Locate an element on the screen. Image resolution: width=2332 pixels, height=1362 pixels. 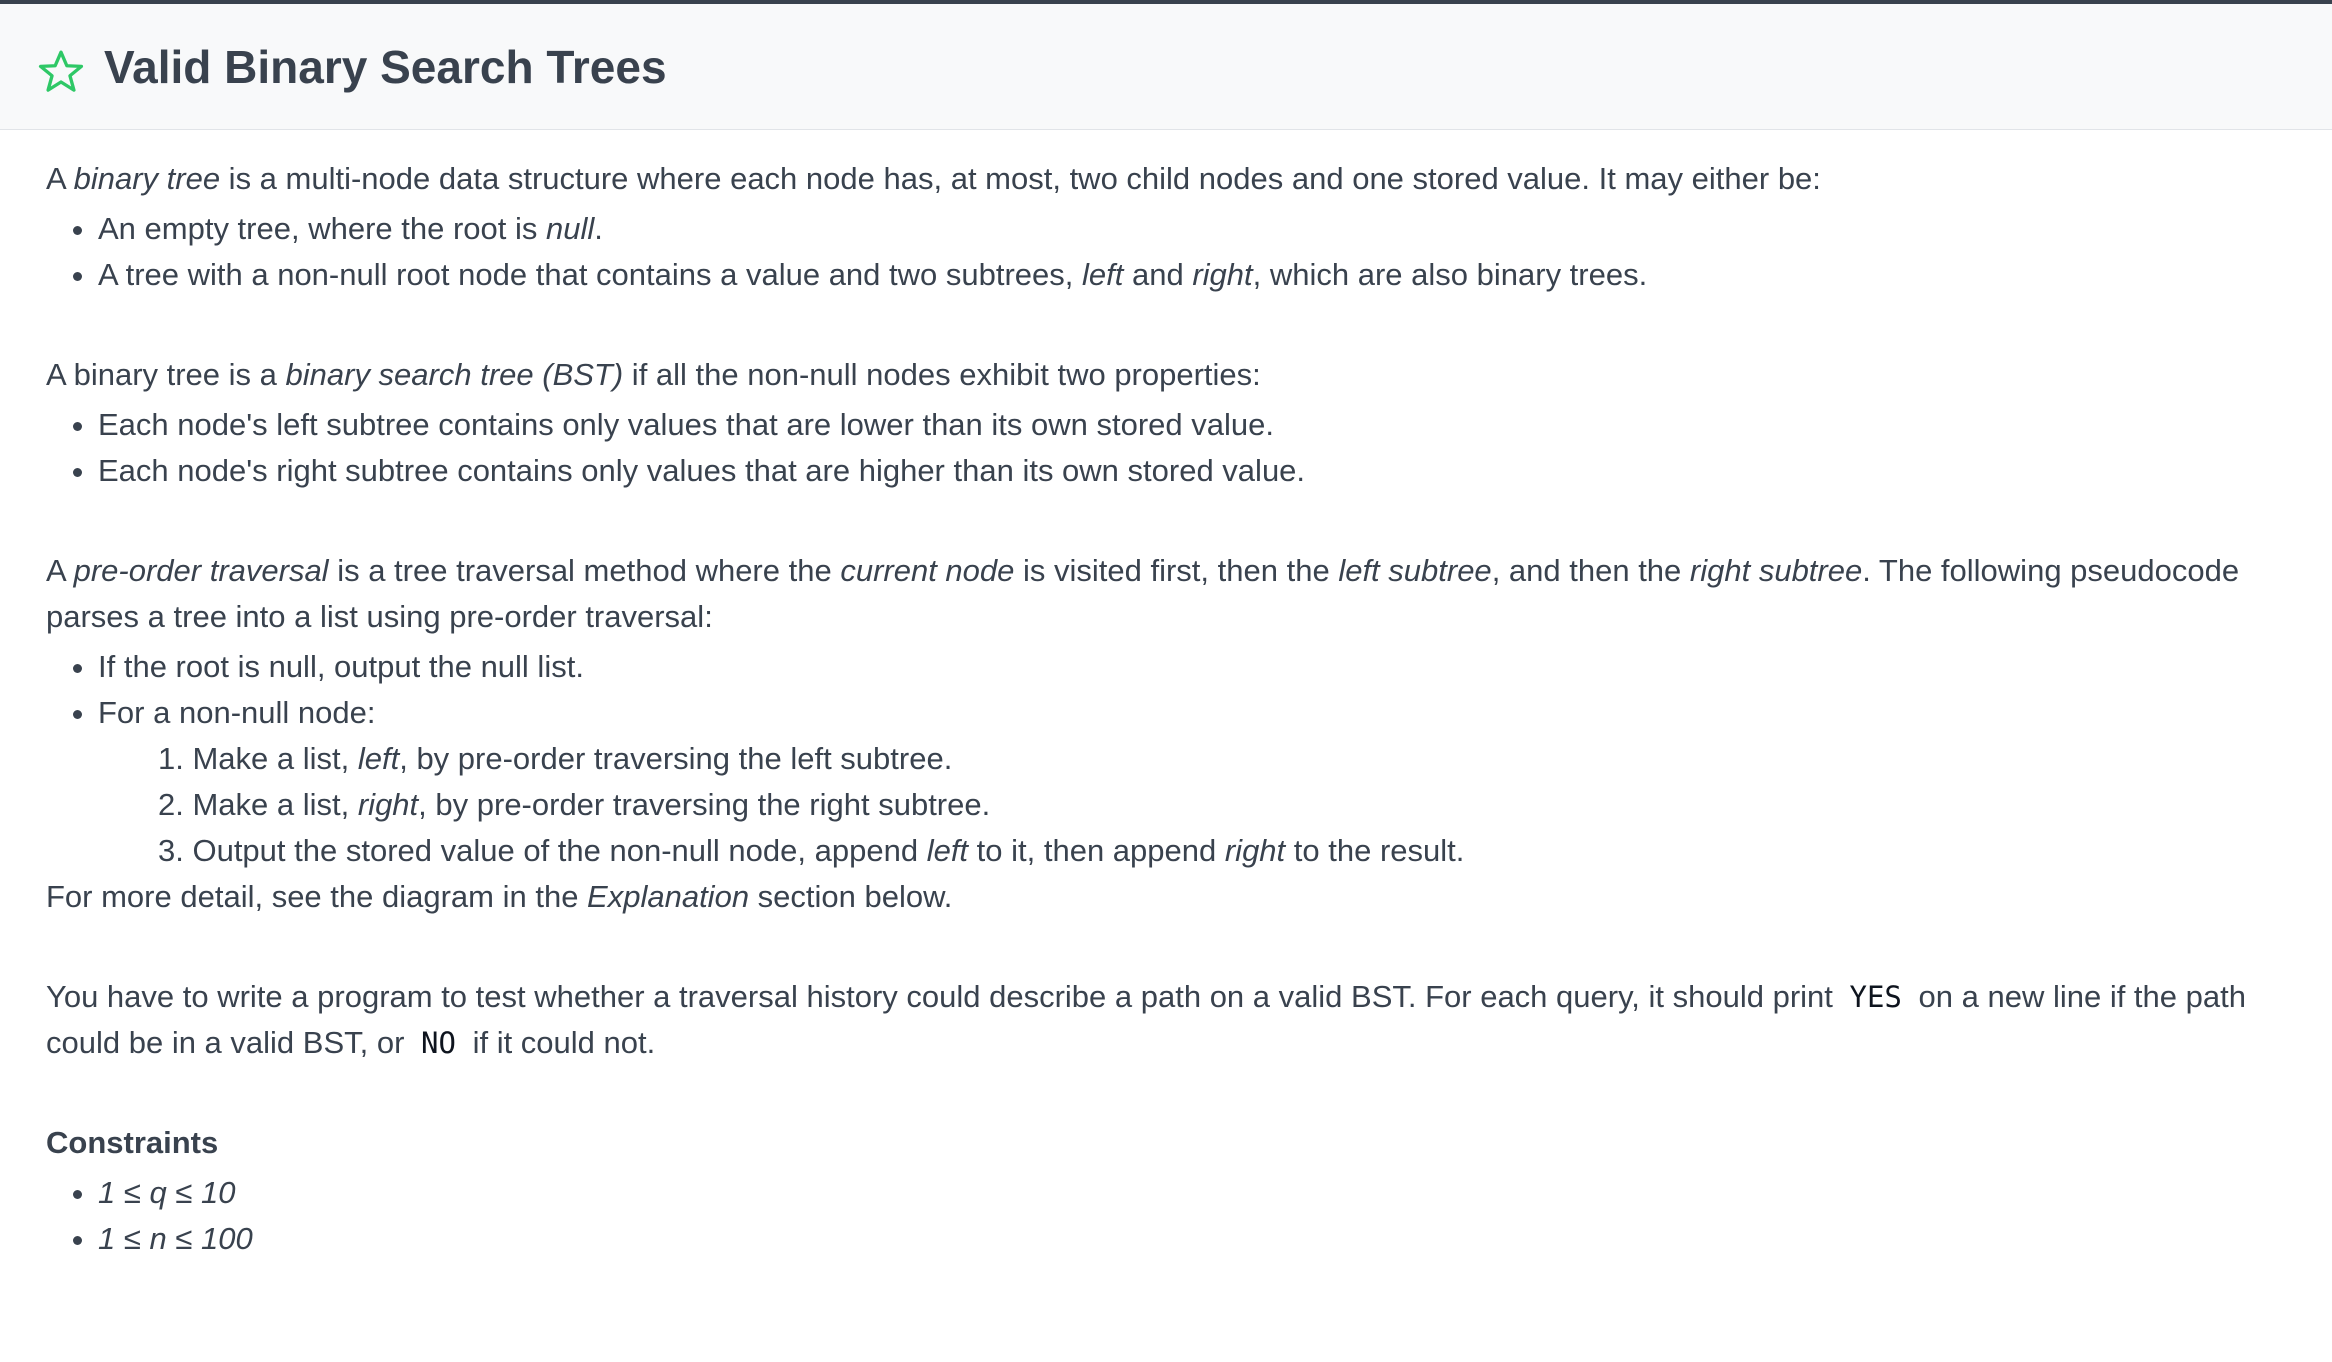
constraint-item: 1 ≤ n ≤ 100 is located at coordinates (1192, 1239).